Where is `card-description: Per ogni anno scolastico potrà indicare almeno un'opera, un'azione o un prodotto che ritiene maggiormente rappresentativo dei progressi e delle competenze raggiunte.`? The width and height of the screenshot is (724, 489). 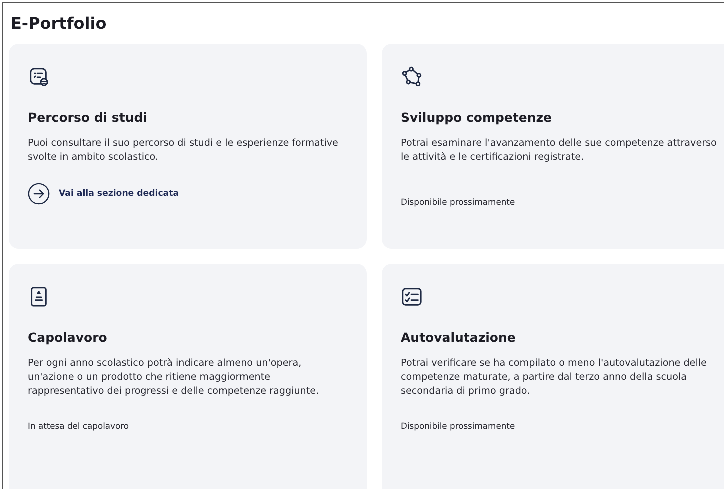 card-description: Per ogni anno scolastico potrà indicare almeno un'opera, un'azione o un prodotto che ritiene maggiormente rappresentativo dei progressi e delle competenze raggiunte. is located at coordinates (174, 378).